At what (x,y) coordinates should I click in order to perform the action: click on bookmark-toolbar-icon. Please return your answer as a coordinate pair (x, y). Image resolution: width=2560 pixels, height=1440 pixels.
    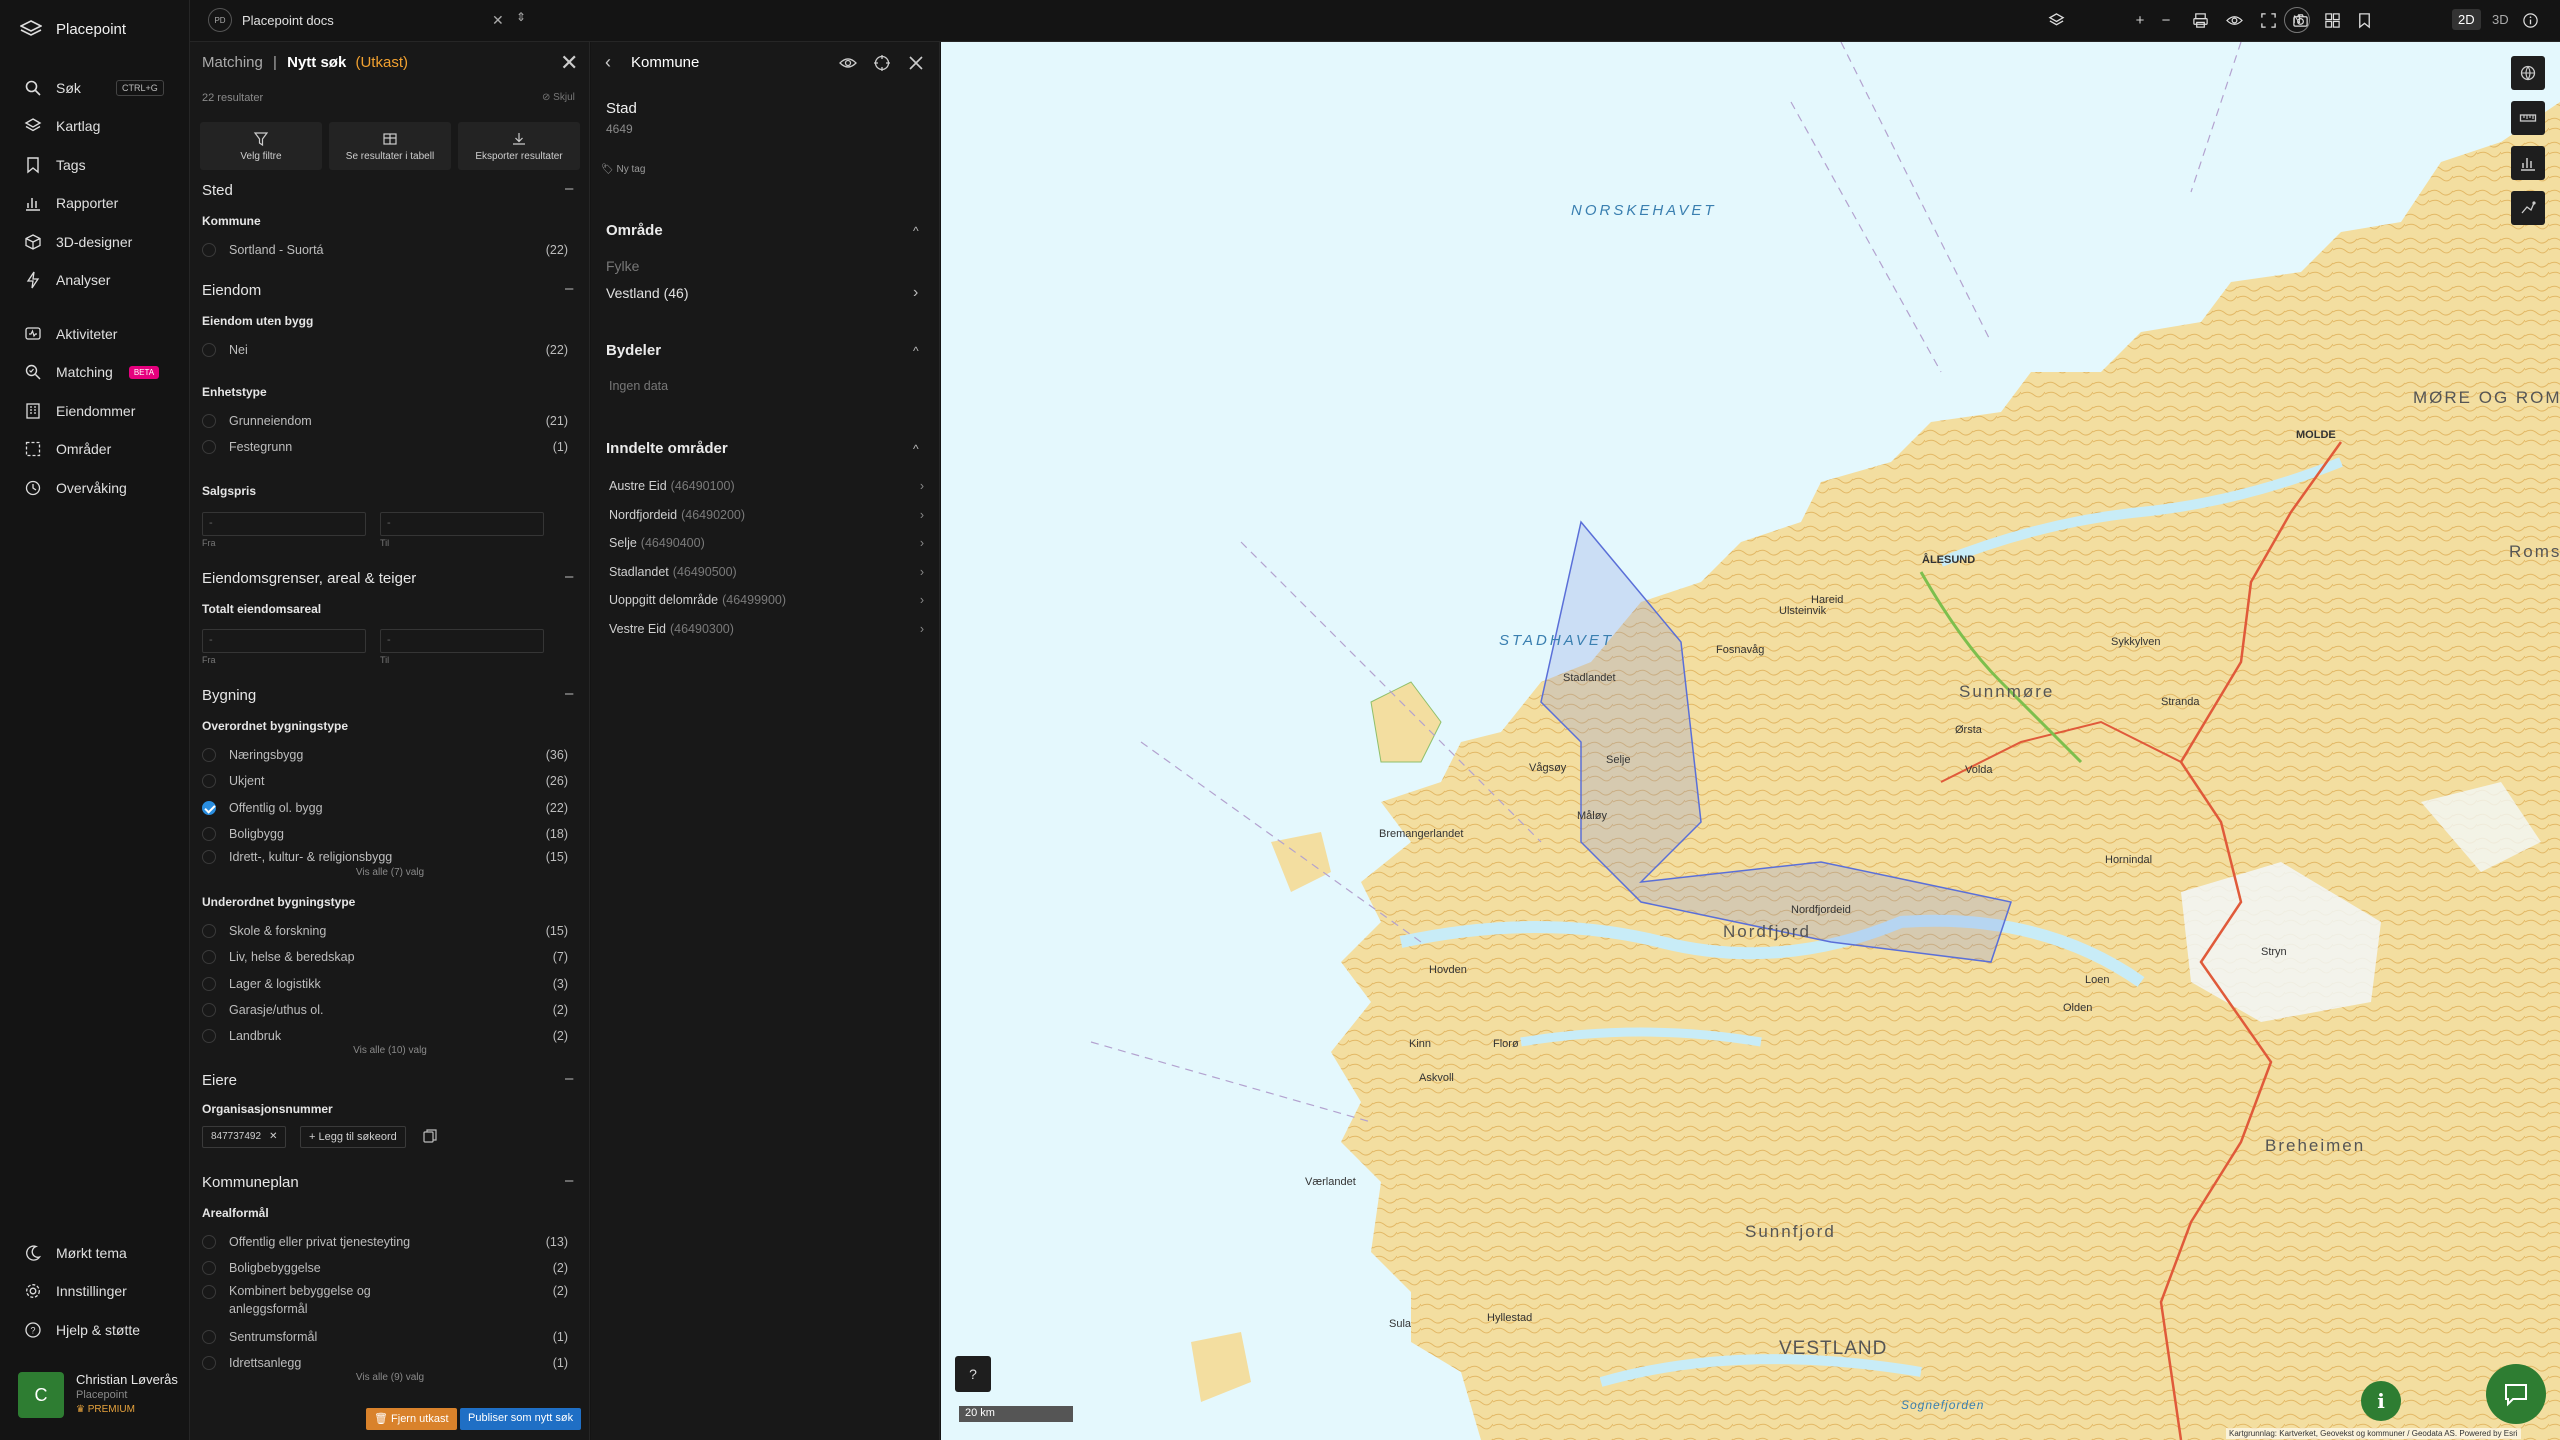
    Looking at the image, I should click on (2364, 20).